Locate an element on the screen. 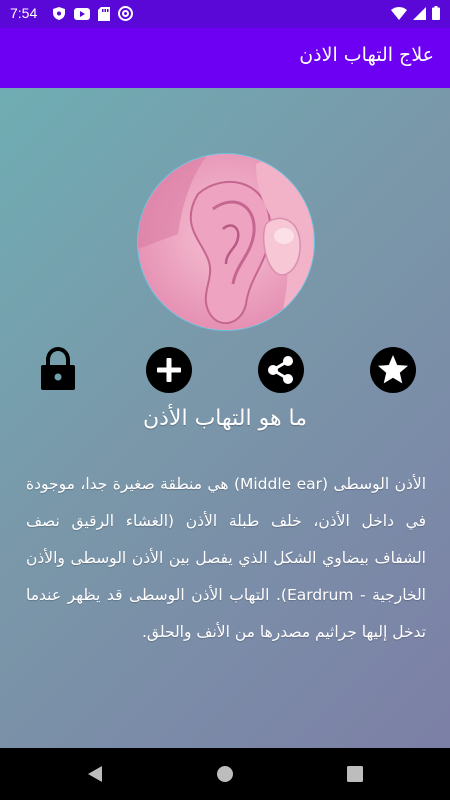 This screenshot has width=450, height=800. at-sign-icon is located at coordinates (125, 13).